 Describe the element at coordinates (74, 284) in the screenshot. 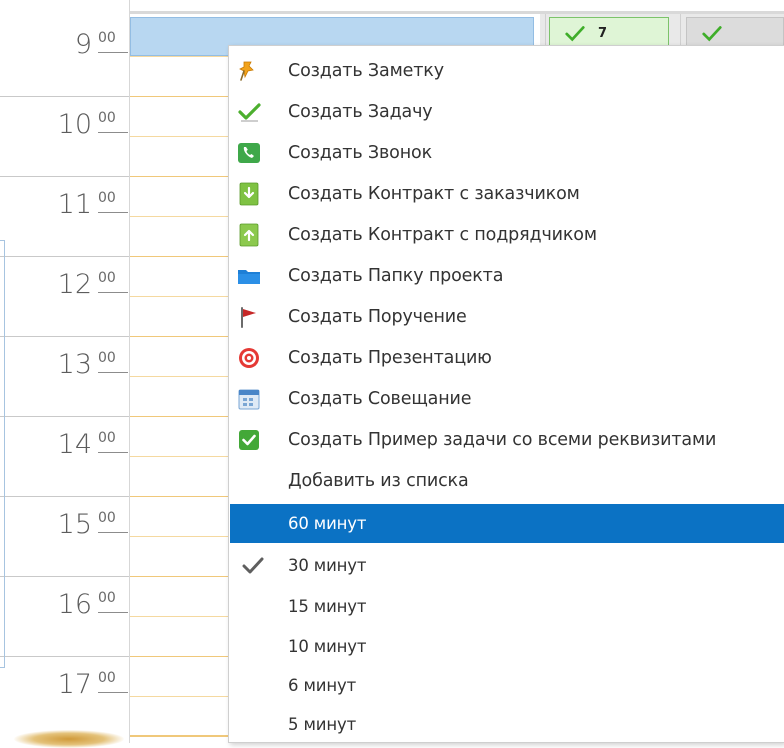

I see `hour-number: 12` at that location.